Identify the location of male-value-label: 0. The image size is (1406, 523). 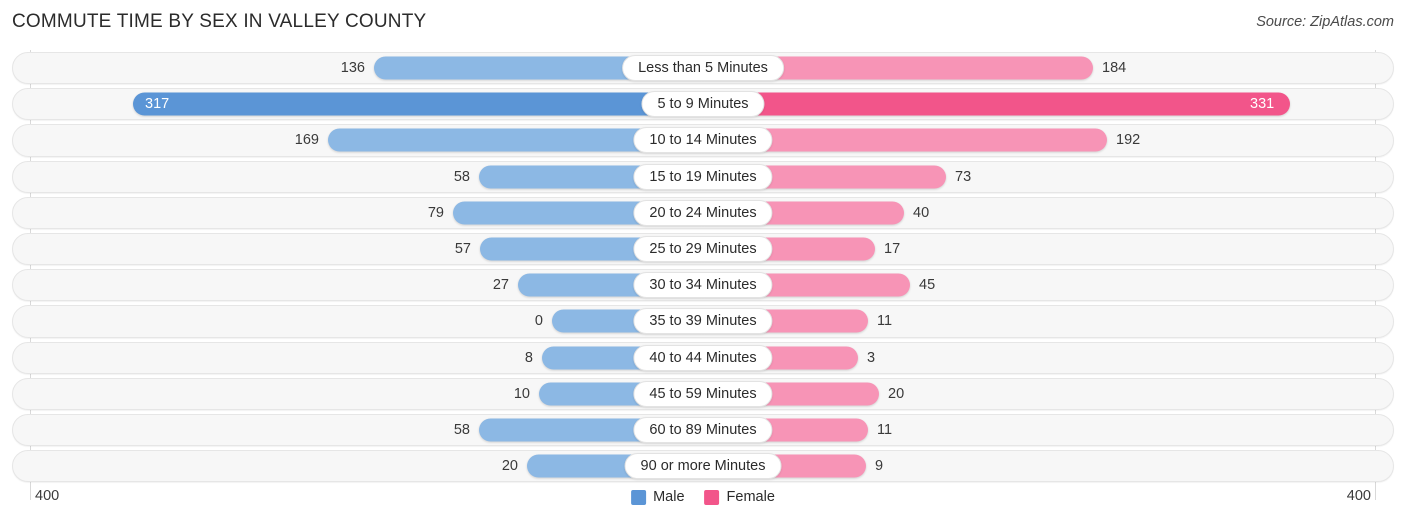
(538, 321).